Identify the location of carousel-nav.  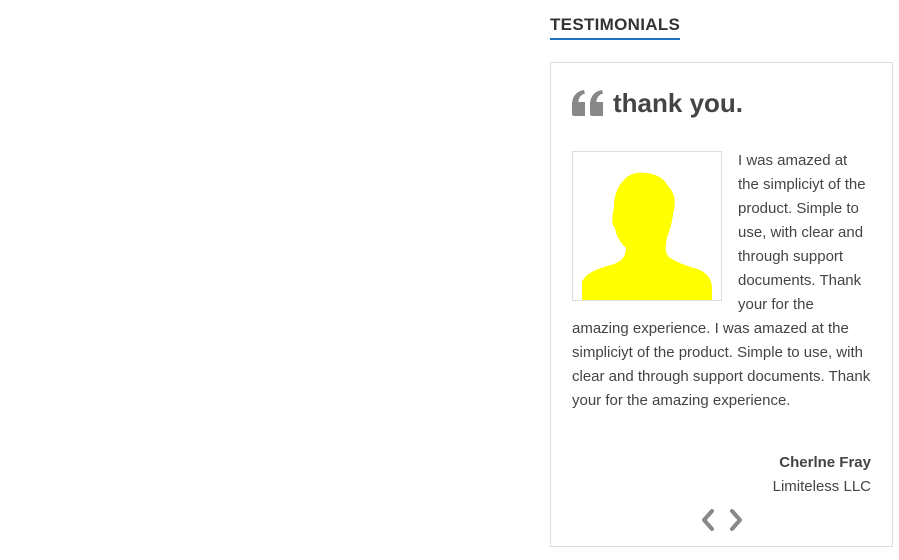
(722, 520).